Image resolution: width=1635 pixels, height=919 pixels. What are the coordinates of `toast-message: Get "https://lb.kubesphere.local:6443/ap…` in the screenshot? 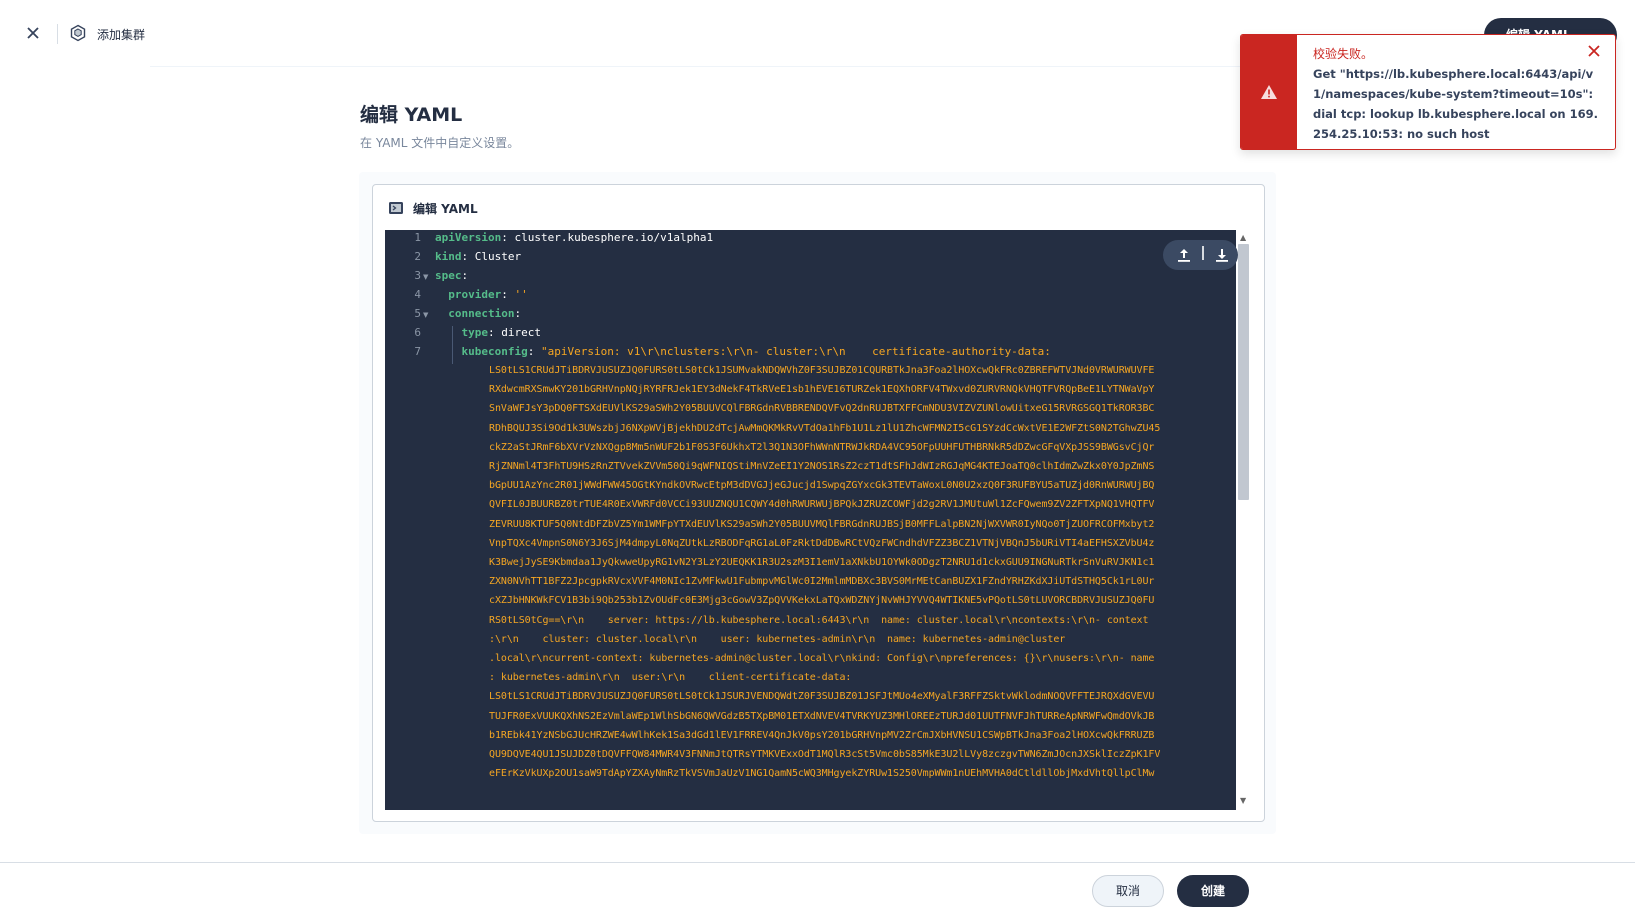 It's located at (1455, 104).